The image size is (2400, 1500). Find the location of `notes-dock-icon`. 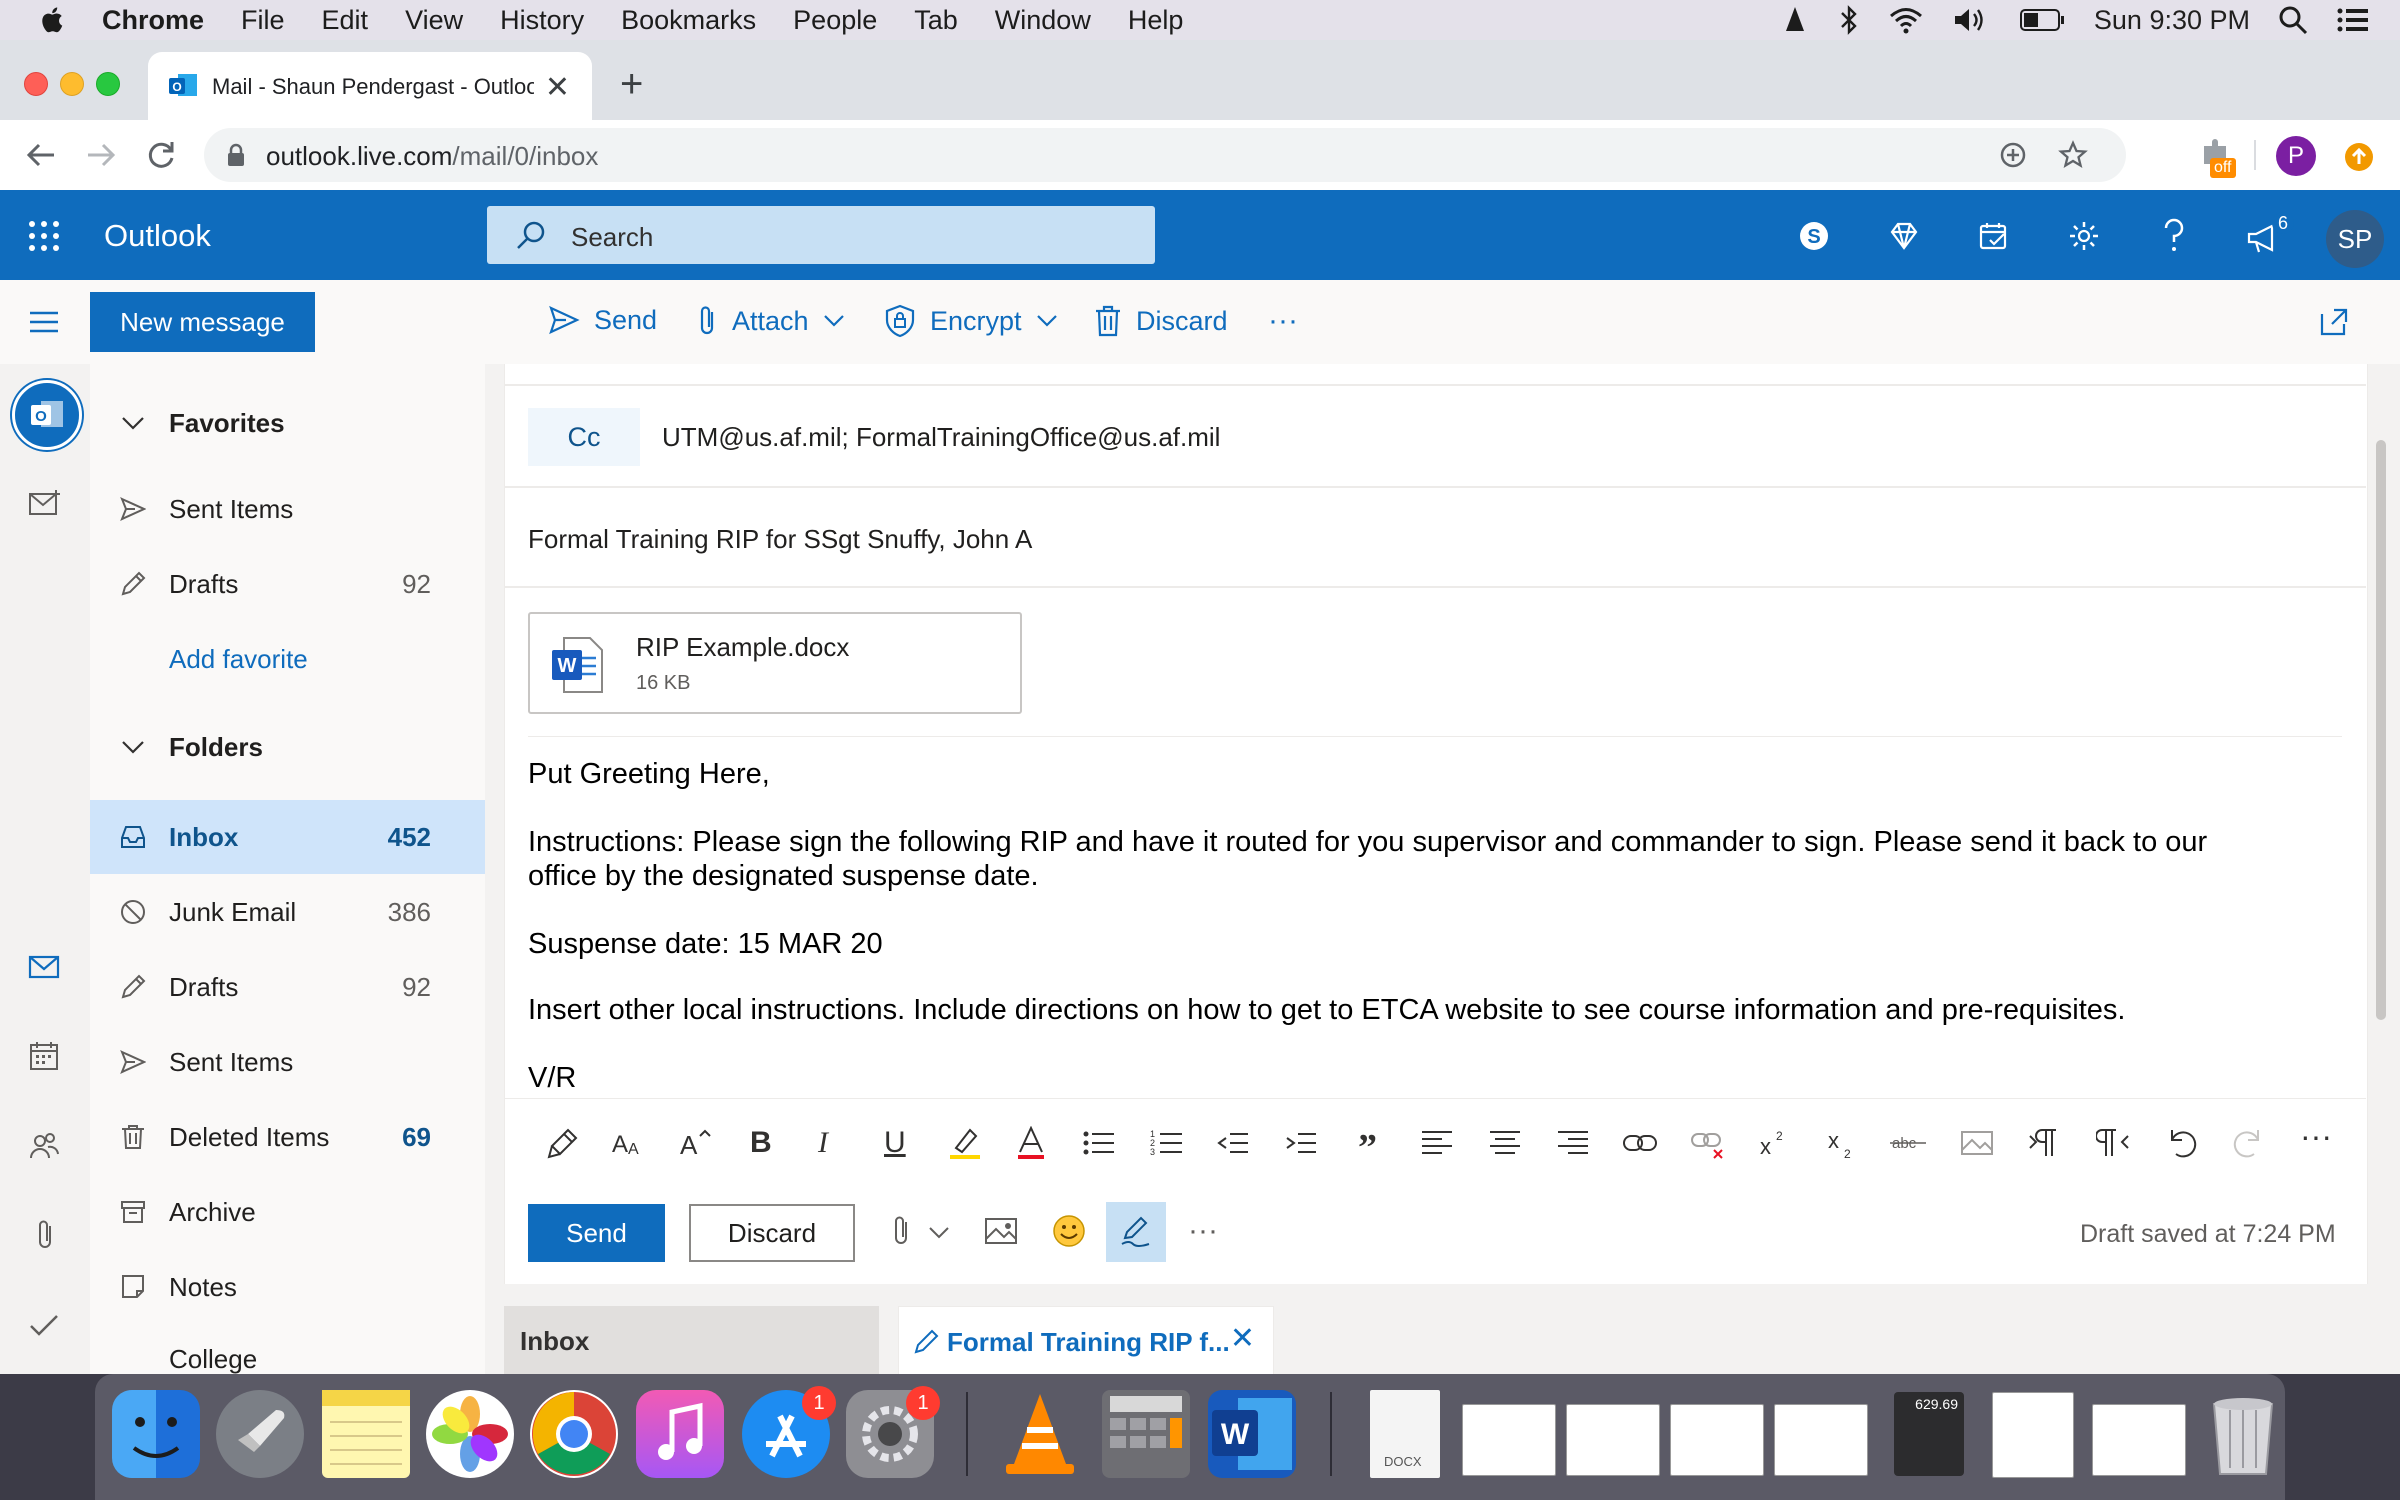

notes-dock-icon is located at coordinates (366, 1434).